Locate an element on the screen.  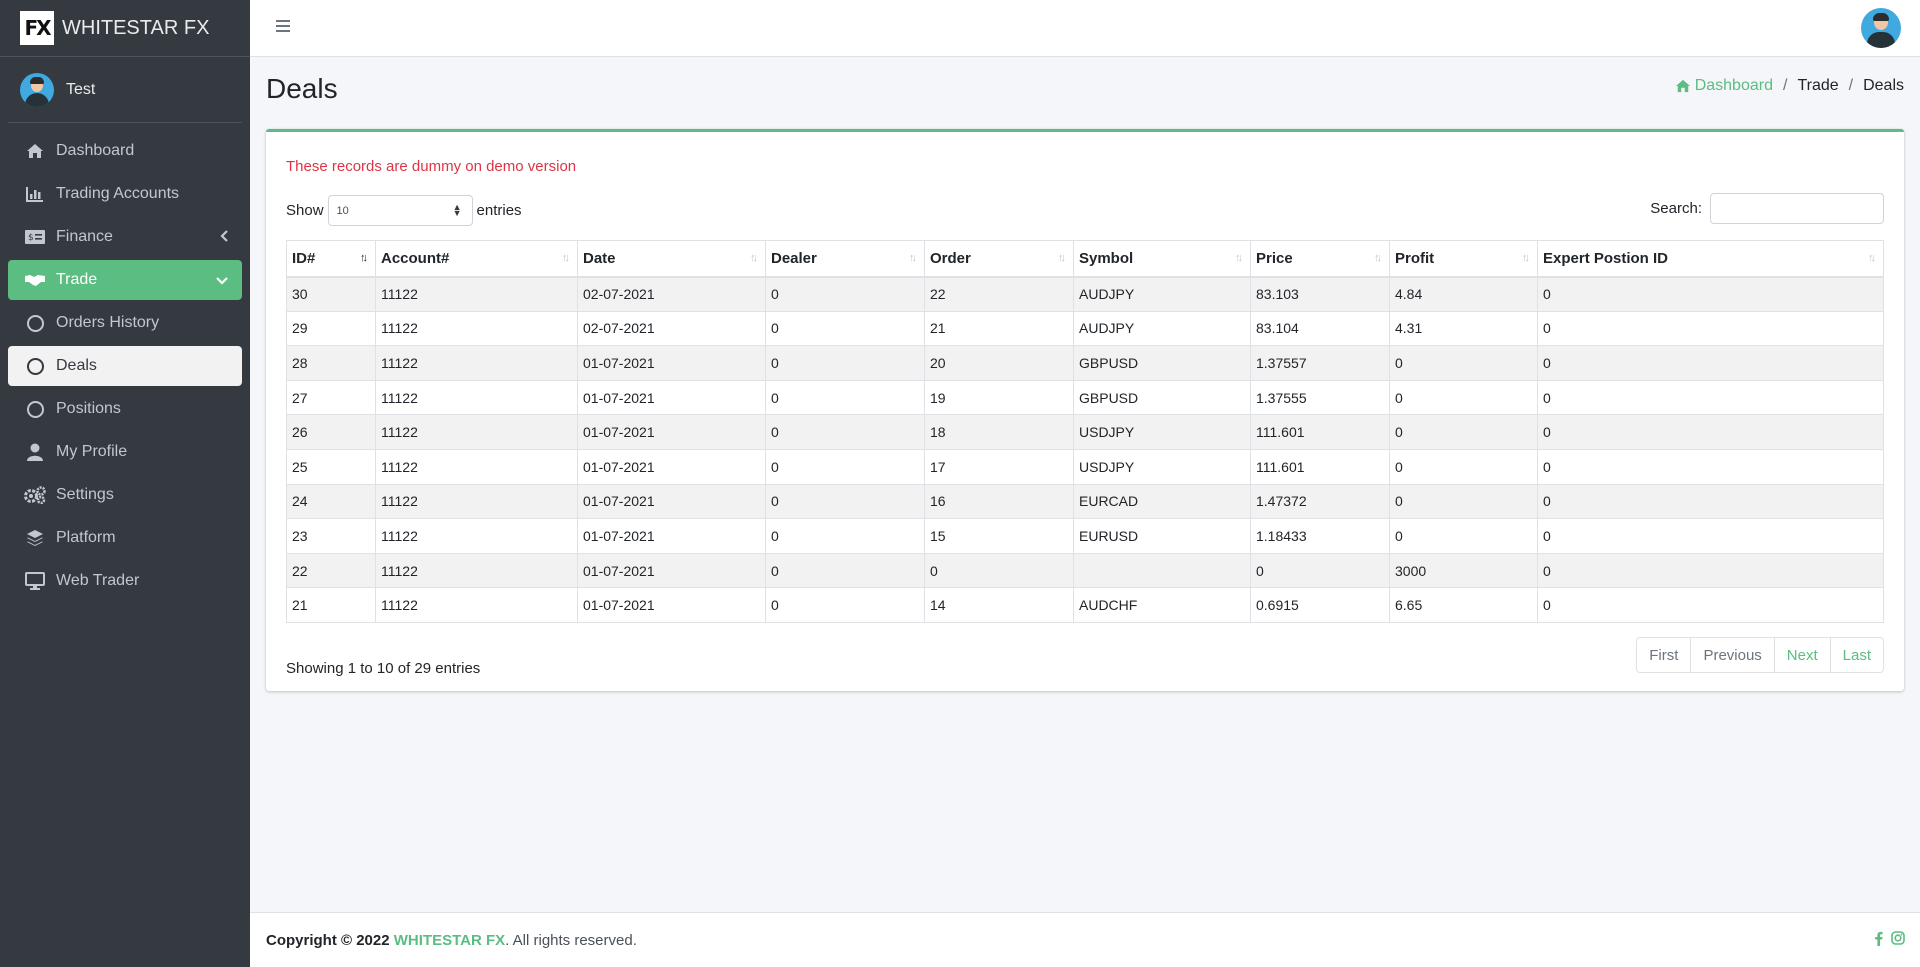
circle-icon is located at coordinates (35, 323).